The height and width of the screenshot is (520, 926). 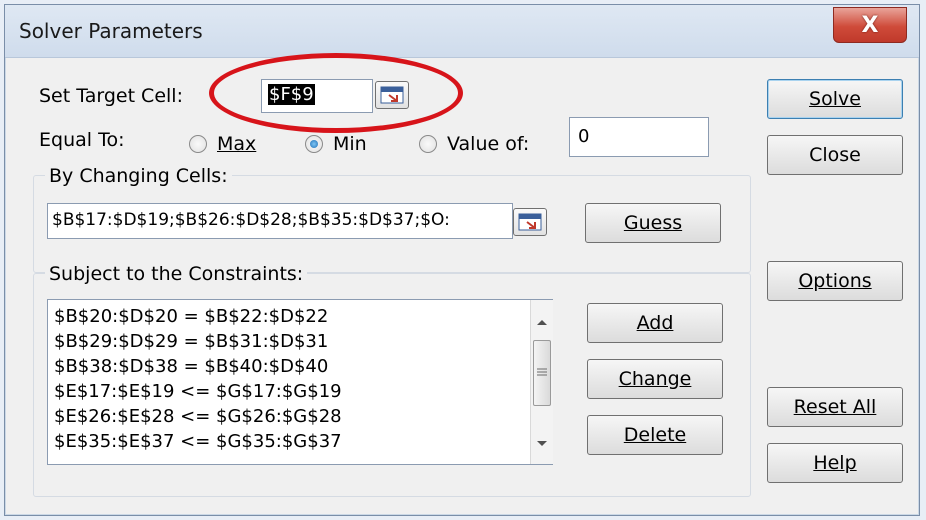 What do you see at coordinates (653, 223) in the screenshot?
I see `guess-button: Guess` at bounding box center [653, 223].